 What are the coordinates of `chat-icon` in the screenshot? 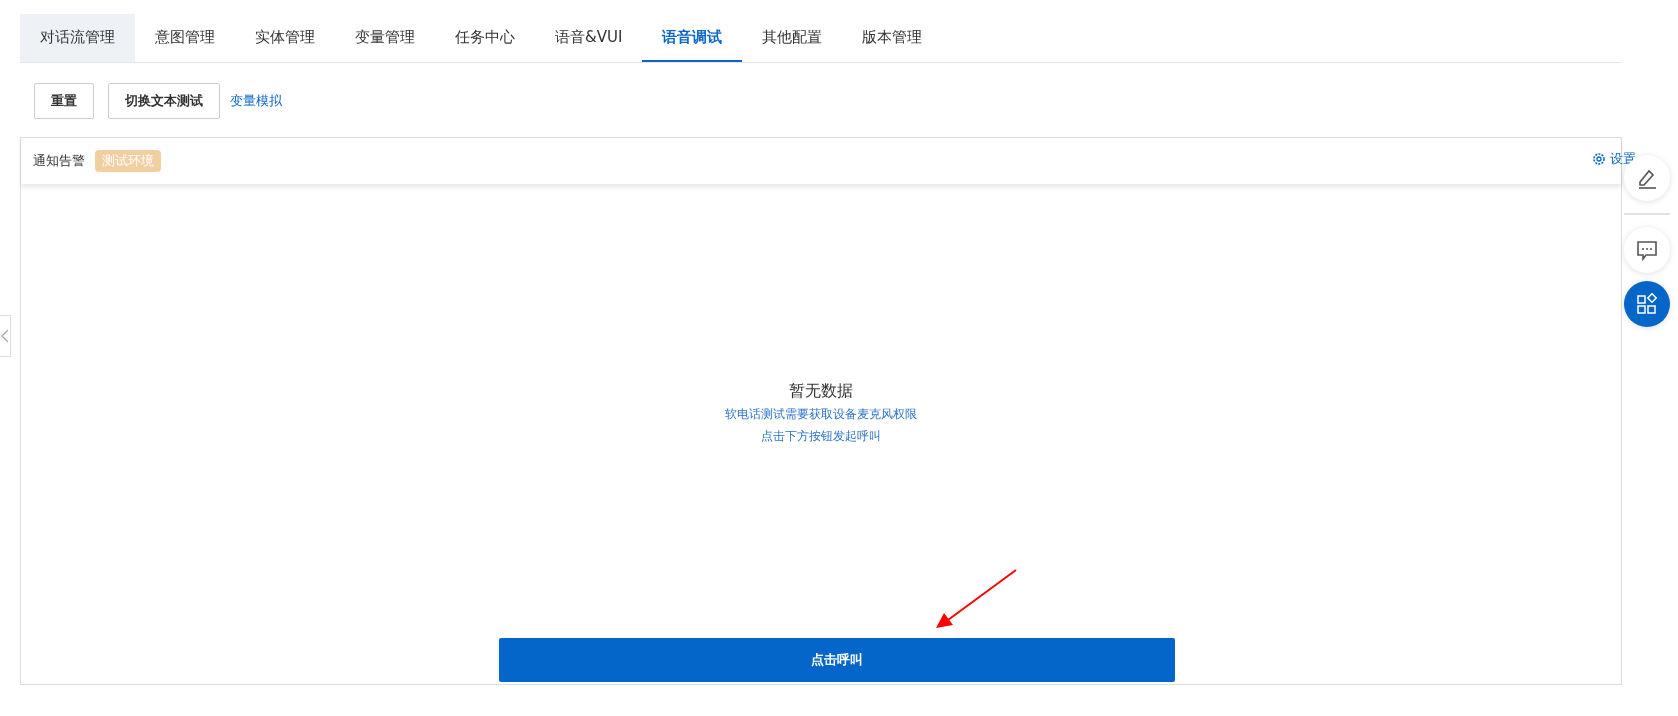 It's located at (1647, 250).